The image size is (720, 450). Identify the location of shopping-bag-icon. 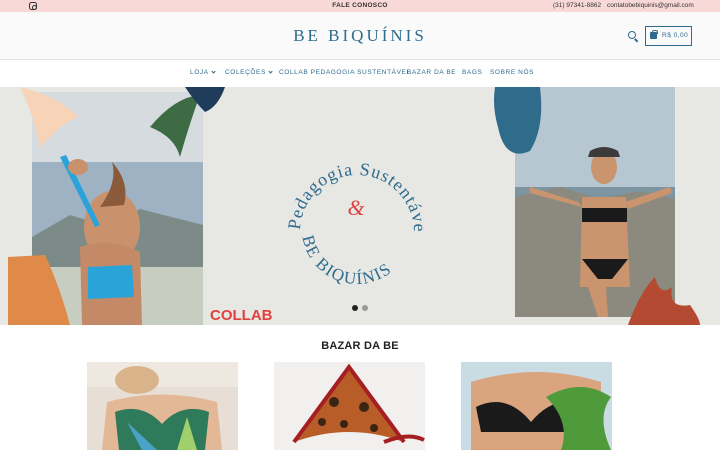
(654, 34).